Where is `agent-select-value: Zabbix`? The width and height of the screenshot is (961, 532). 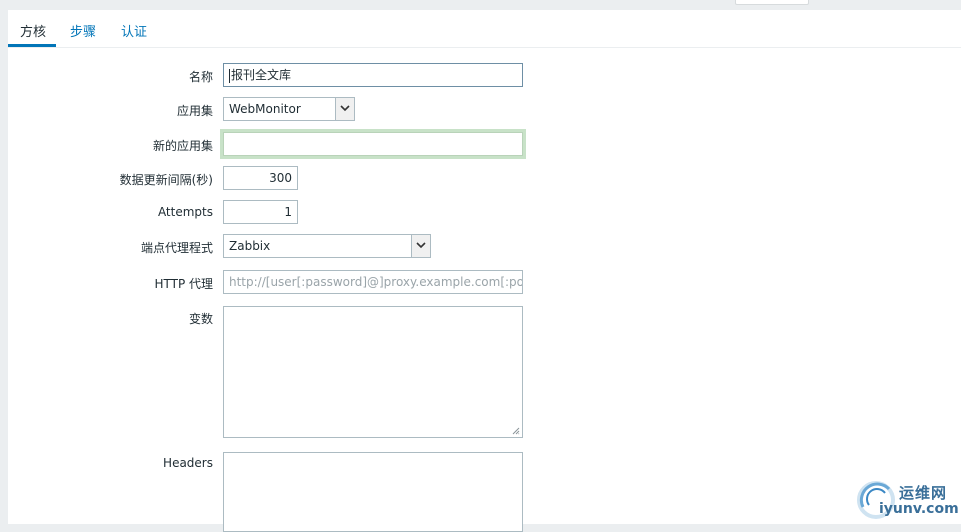 agent-select-value: Zabbix is located at coordinates (250, 246).